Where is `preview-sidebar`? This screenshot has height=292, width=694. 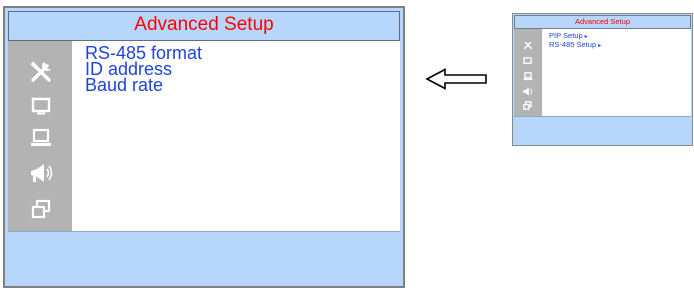
preview-sidebar is located at coordinates (528, 72).